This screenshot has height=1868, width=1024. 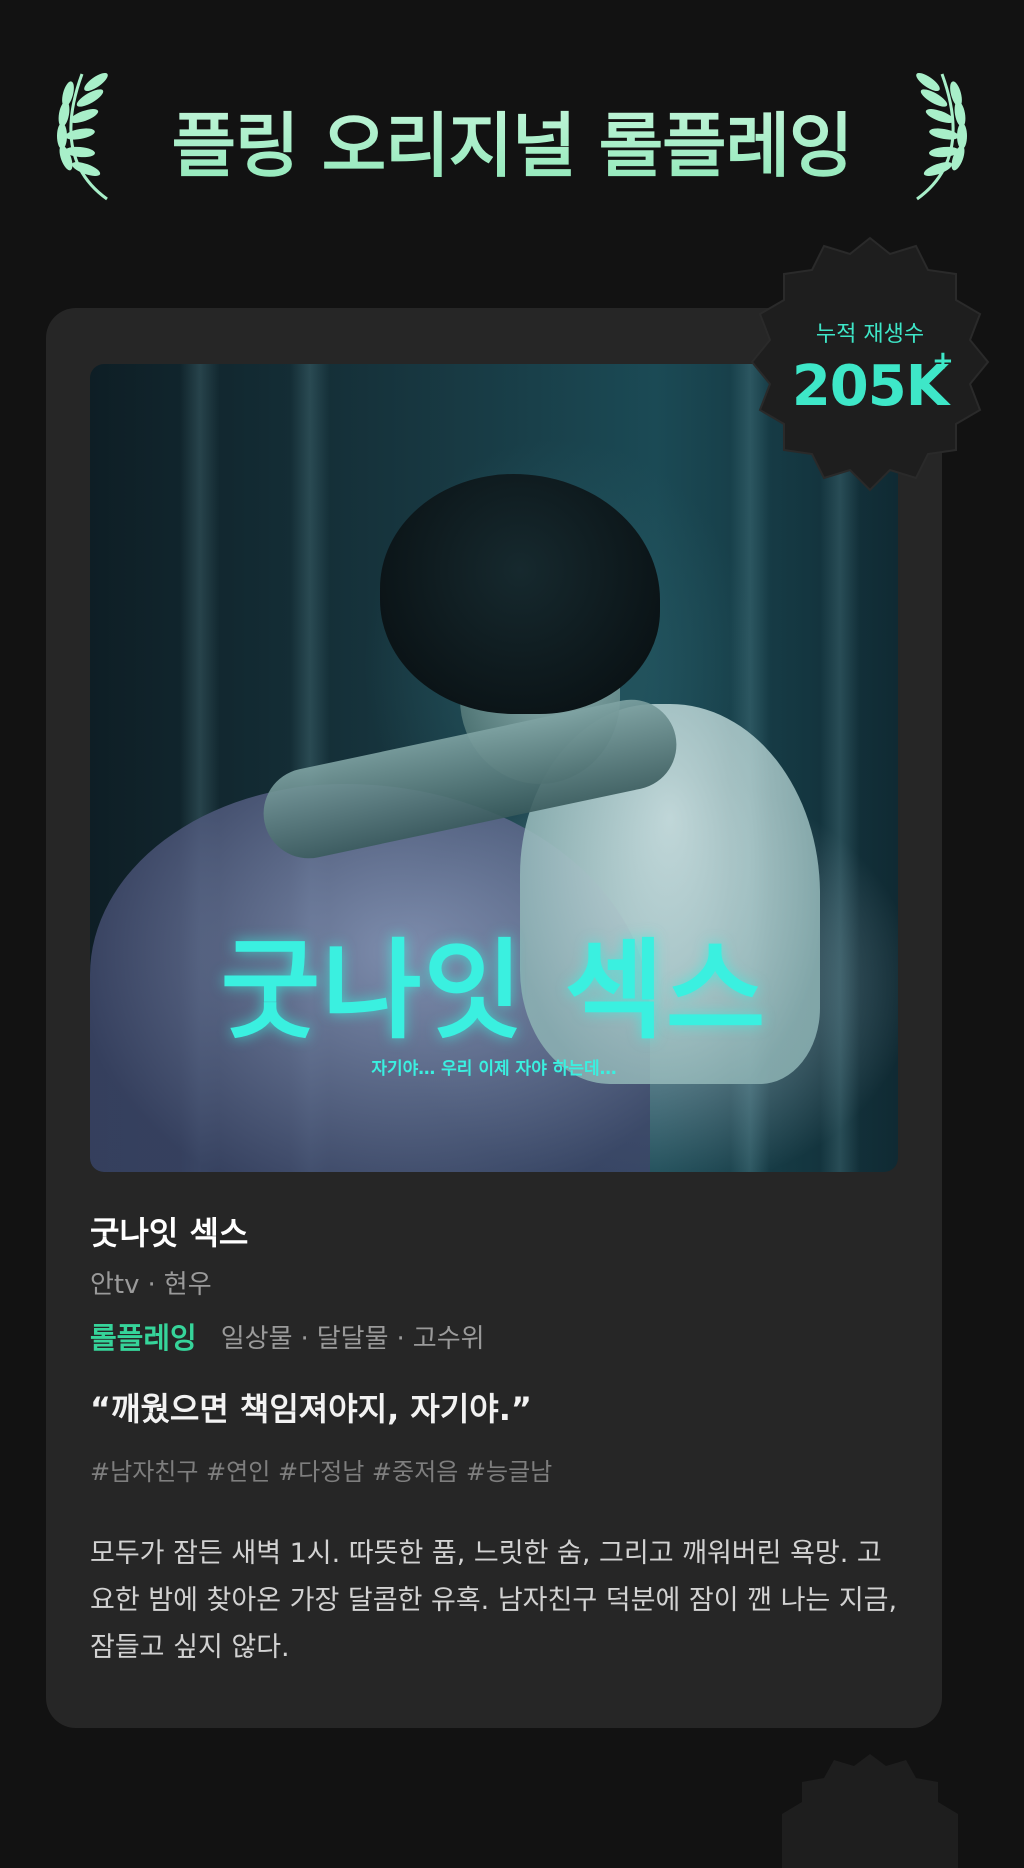 I want to click on work-title: 굿나잇 섹스, so click(x=169, y=1233).